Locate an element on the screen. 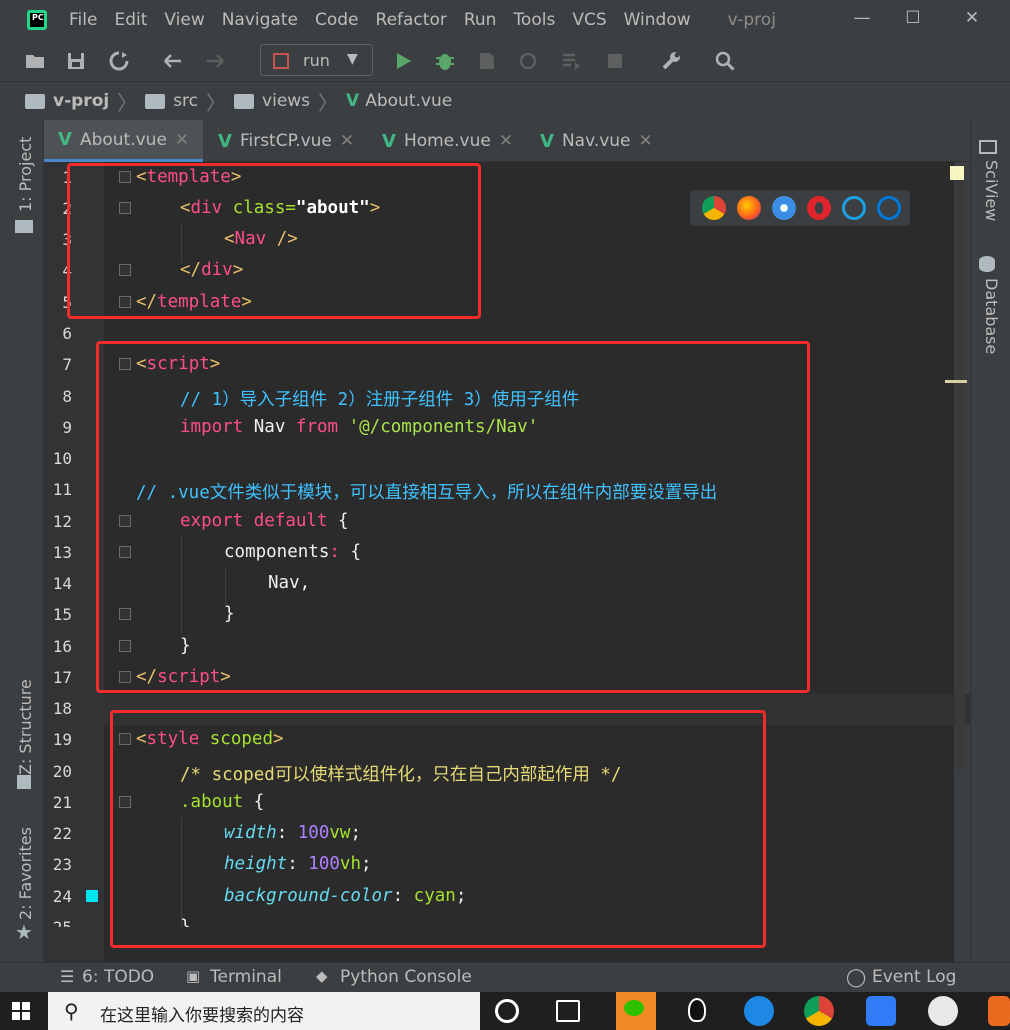 The width and height of the screenshot is (1010, 1030). pycharm-logo-icon: PC is located at coordinates (37, 20).